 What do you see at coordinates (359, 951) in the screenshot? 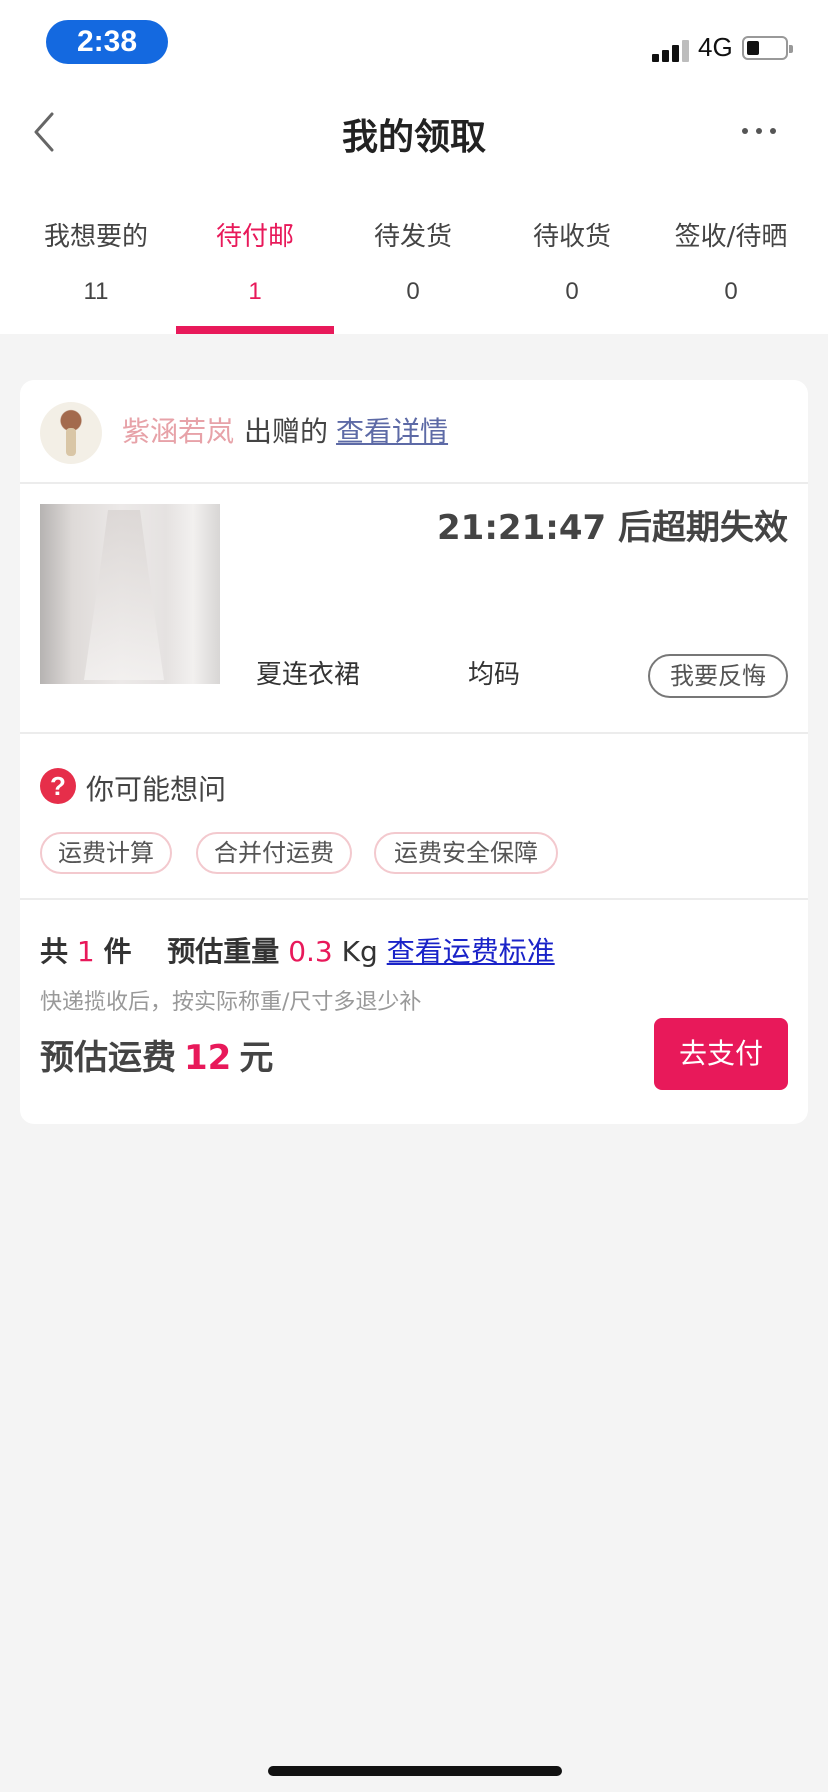
I see `weight-unit: Kg` at bounding box center [359, 951].